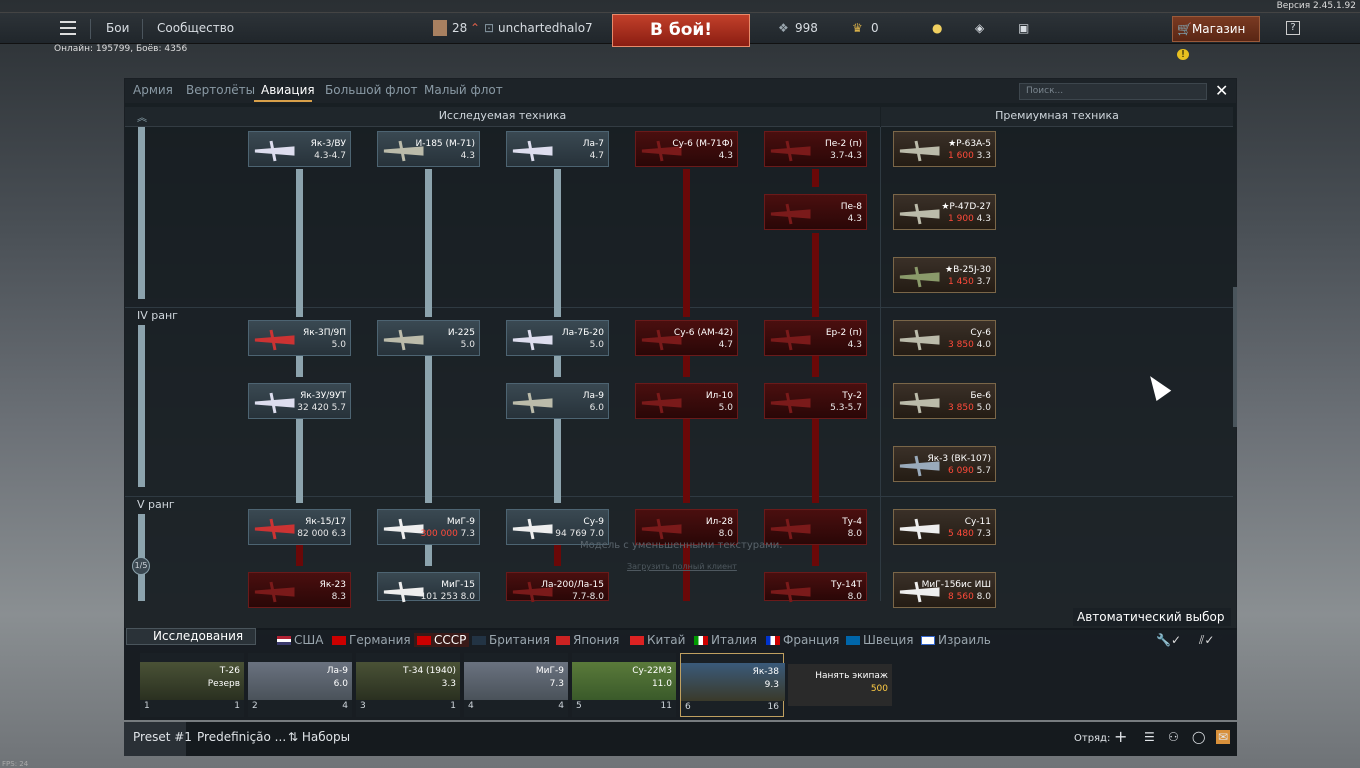 The image size is (1360, 768). What do you see at coordinates (587, 640) in the screenshot?
I see `nation-tab-japan: Япония` at bounding box center [587, 640].